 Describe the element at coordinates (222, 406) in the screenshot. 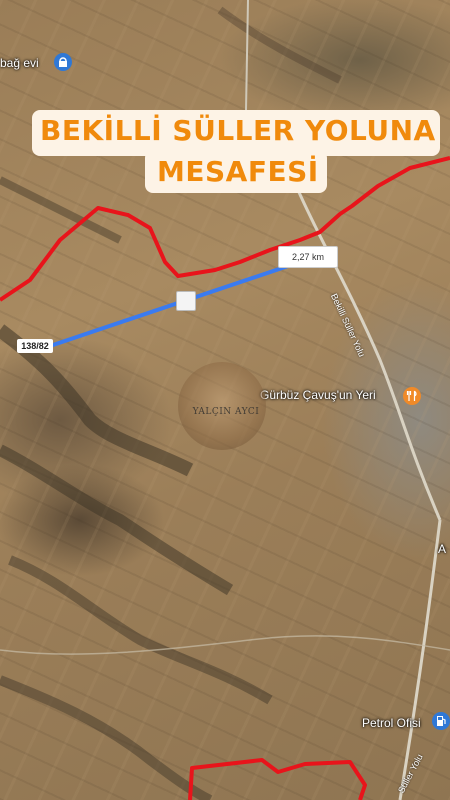

I see `watermark-logo` at that location.